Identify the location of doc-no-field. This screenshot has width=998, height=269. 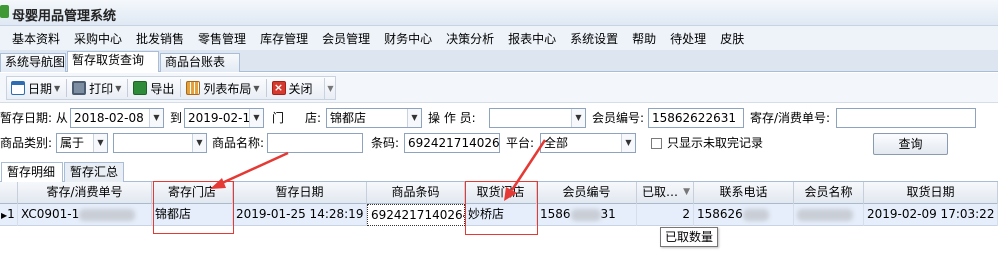
(906, 118).